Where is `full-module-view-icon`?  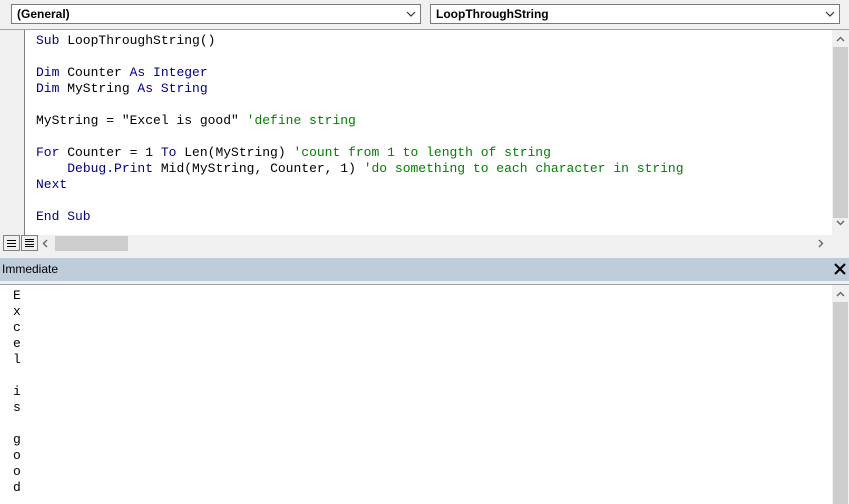
full-module-view-icon is located at coordinates (29, 243).